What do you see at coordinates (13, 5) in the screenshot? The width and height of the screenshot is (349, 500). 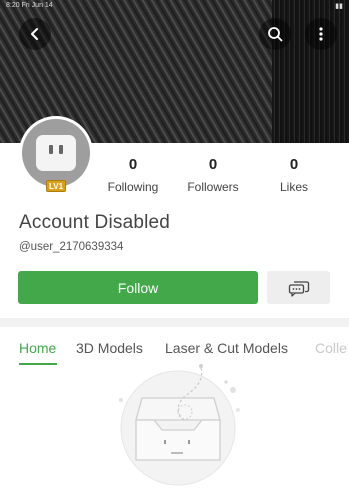 I see `status-time-text: 8:20` at bounding box center [13, 5].